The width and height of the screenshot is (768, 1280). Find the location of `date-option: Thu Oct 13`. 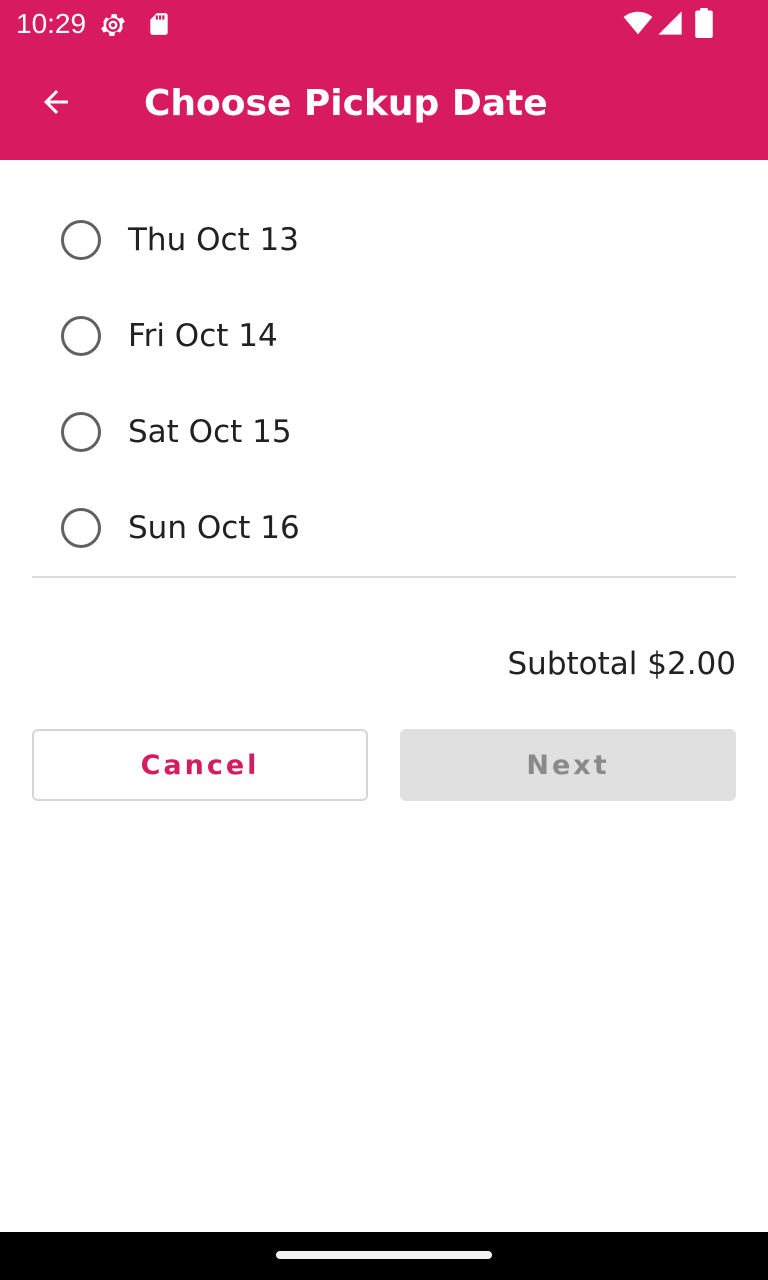

date-option: Thu Oct 13 is located at coordinates (384, 240).